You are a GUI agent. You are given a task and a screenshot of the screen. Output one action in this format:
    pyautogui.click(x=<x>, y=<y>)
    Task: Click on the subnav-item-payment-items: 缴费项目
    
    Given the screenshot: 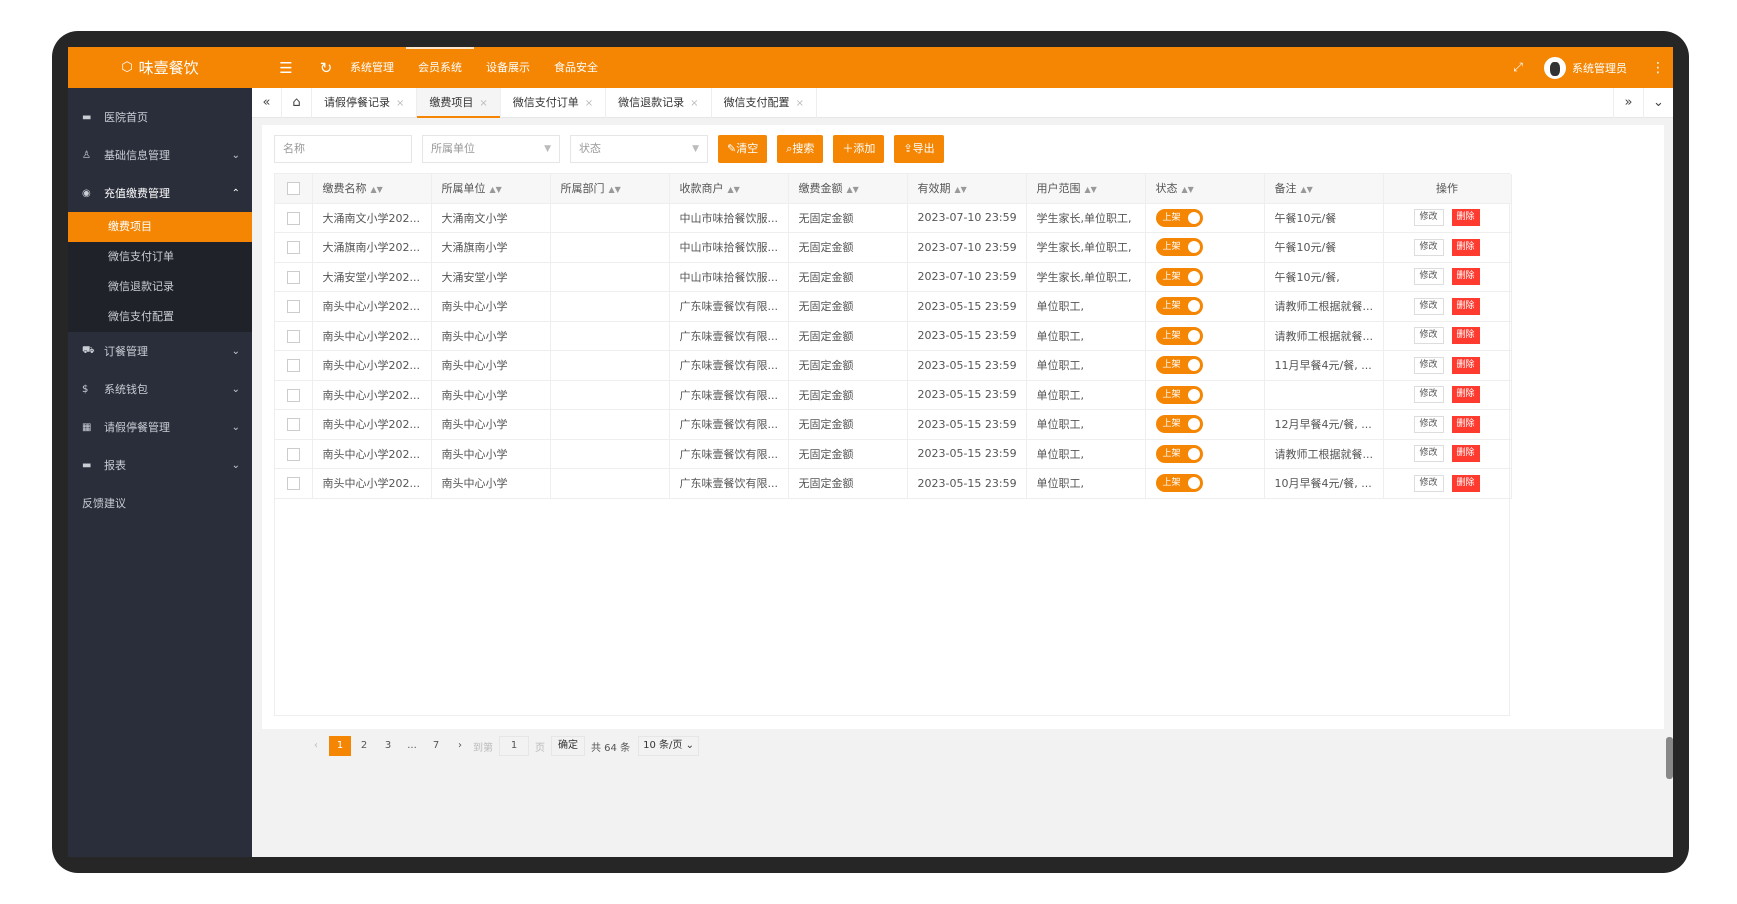 What is the action you would take?
    pyautogui.click(x=160, y=227)
    